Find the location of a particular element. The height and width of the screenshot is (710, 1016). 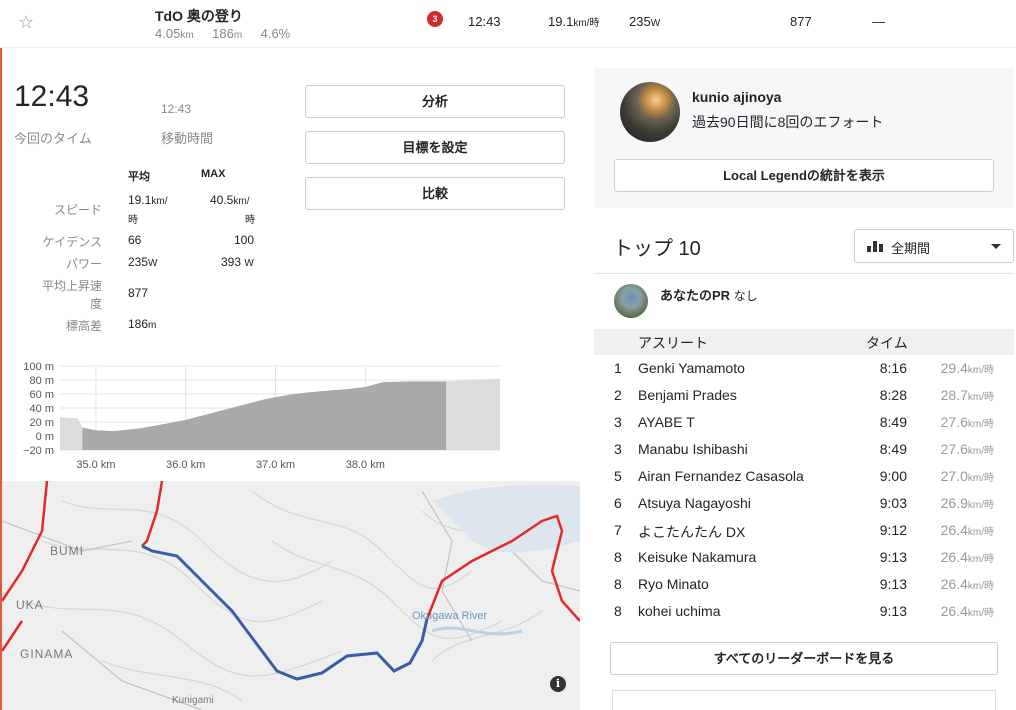

row-athlete-name: AYABE T is located at coordinates (666, 422).